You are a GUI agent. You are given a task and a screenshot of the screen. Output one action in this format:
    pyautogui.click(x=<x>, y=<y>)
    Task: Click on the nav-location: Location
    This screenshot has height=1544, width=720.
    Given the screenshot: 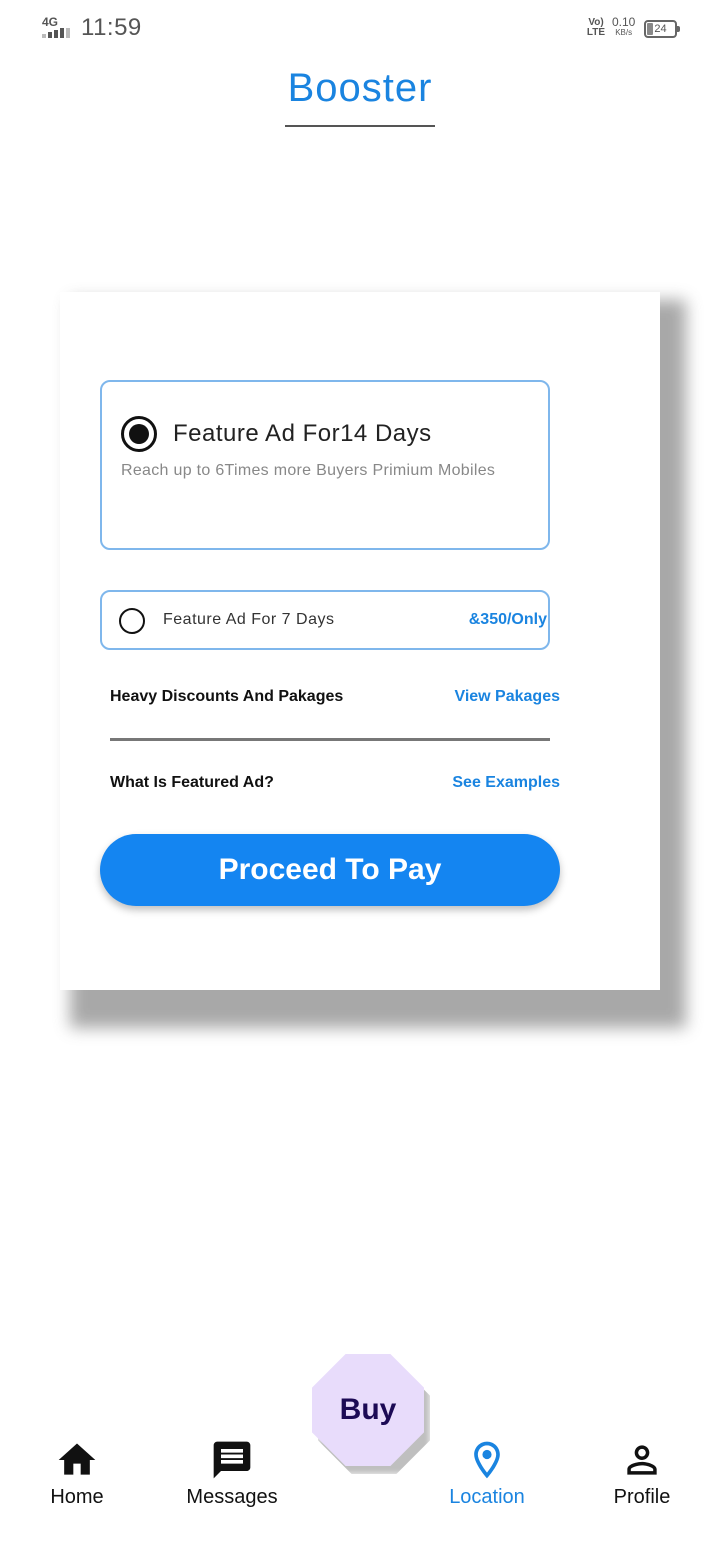 What is the action you would take?
    pyautogui.click(x=487, y=1469)
    